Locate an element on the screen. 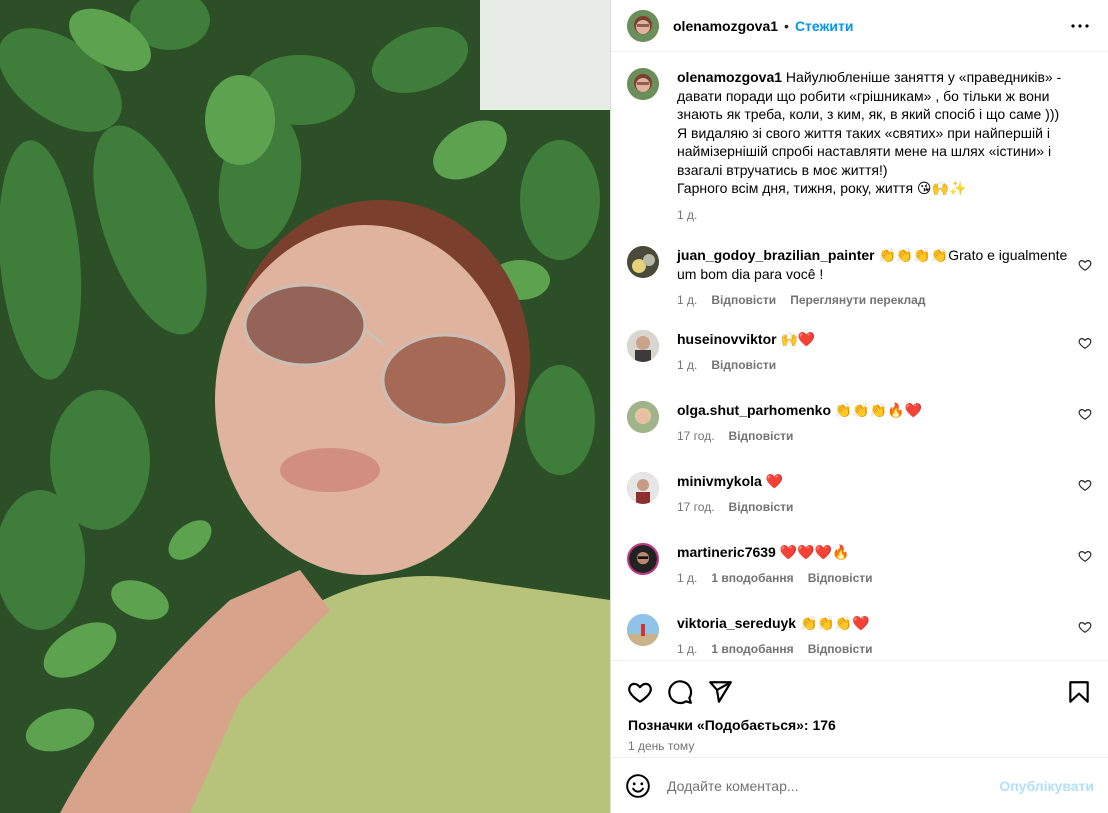  likes-count: Позначки «Подобається»: 176 is located at coordinates (859, 722).